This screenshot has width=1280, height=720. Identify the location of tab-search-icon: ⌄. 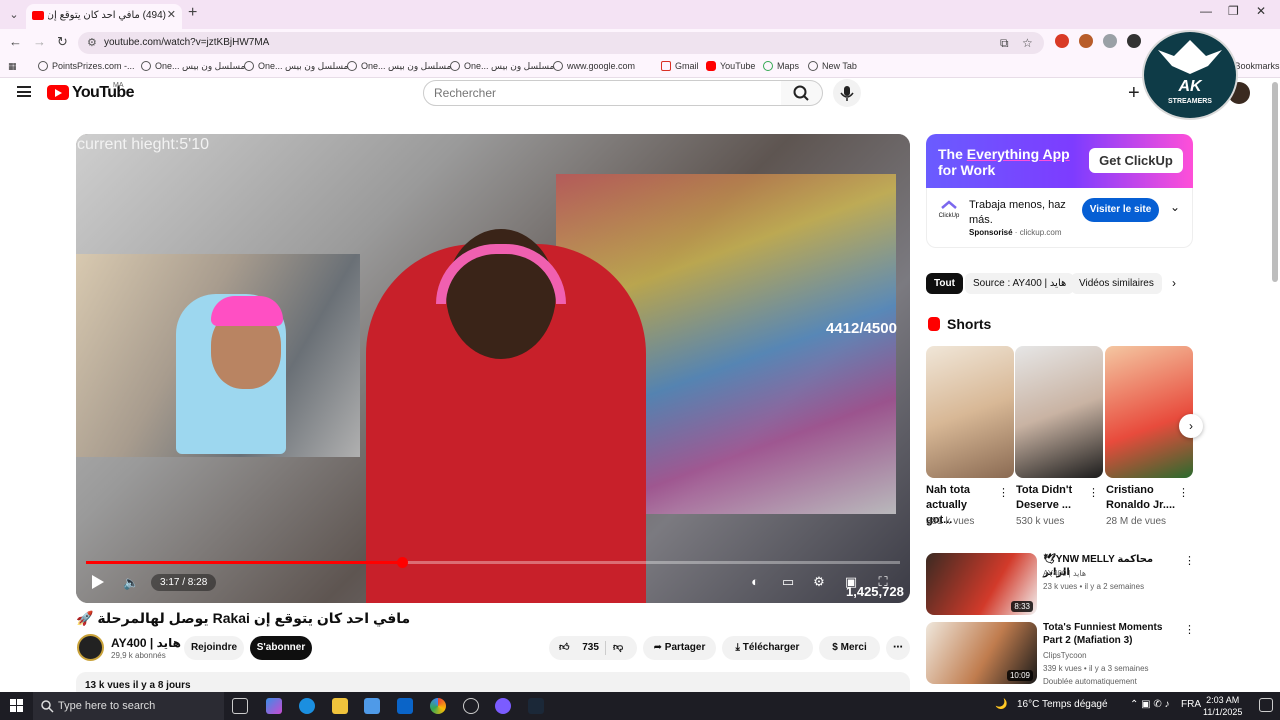
(14, 15).